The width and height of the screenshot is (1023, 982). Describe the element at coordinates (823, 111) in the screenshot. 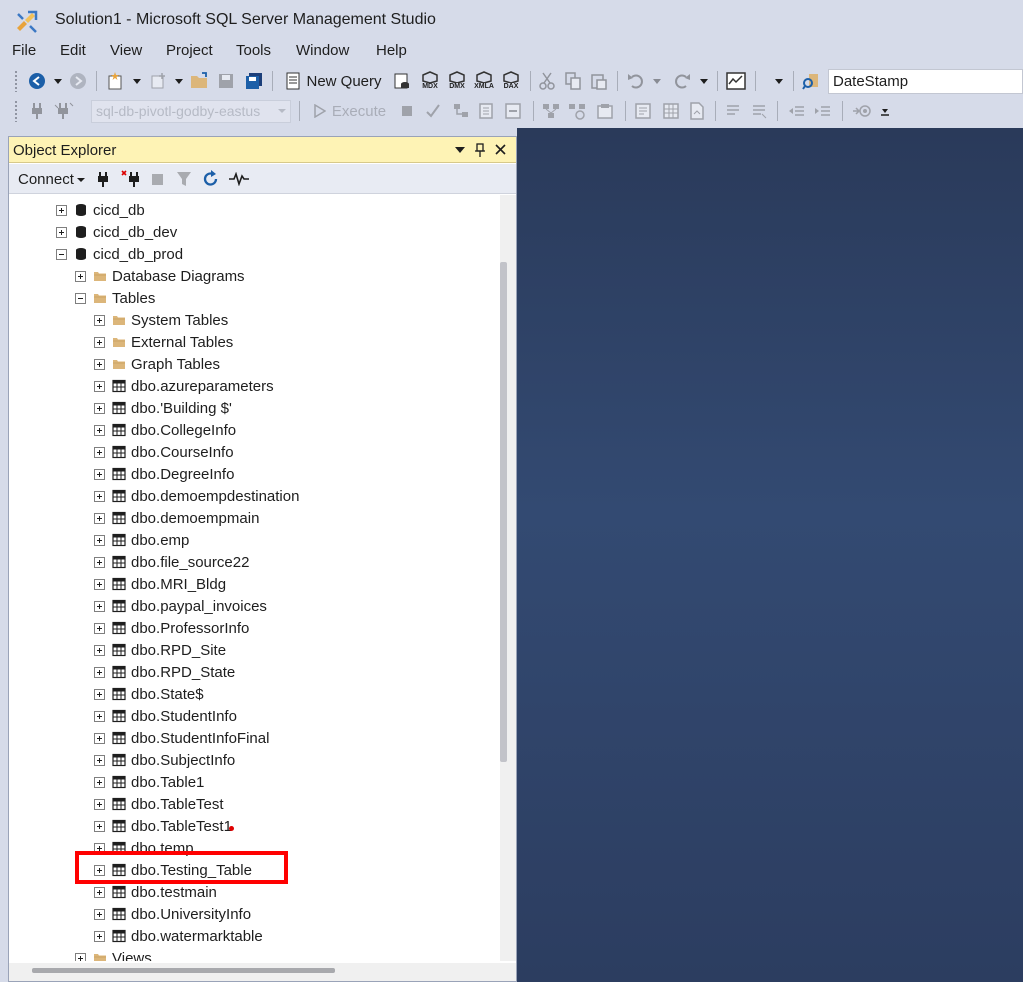

I see `increase-indent-button` at that location.